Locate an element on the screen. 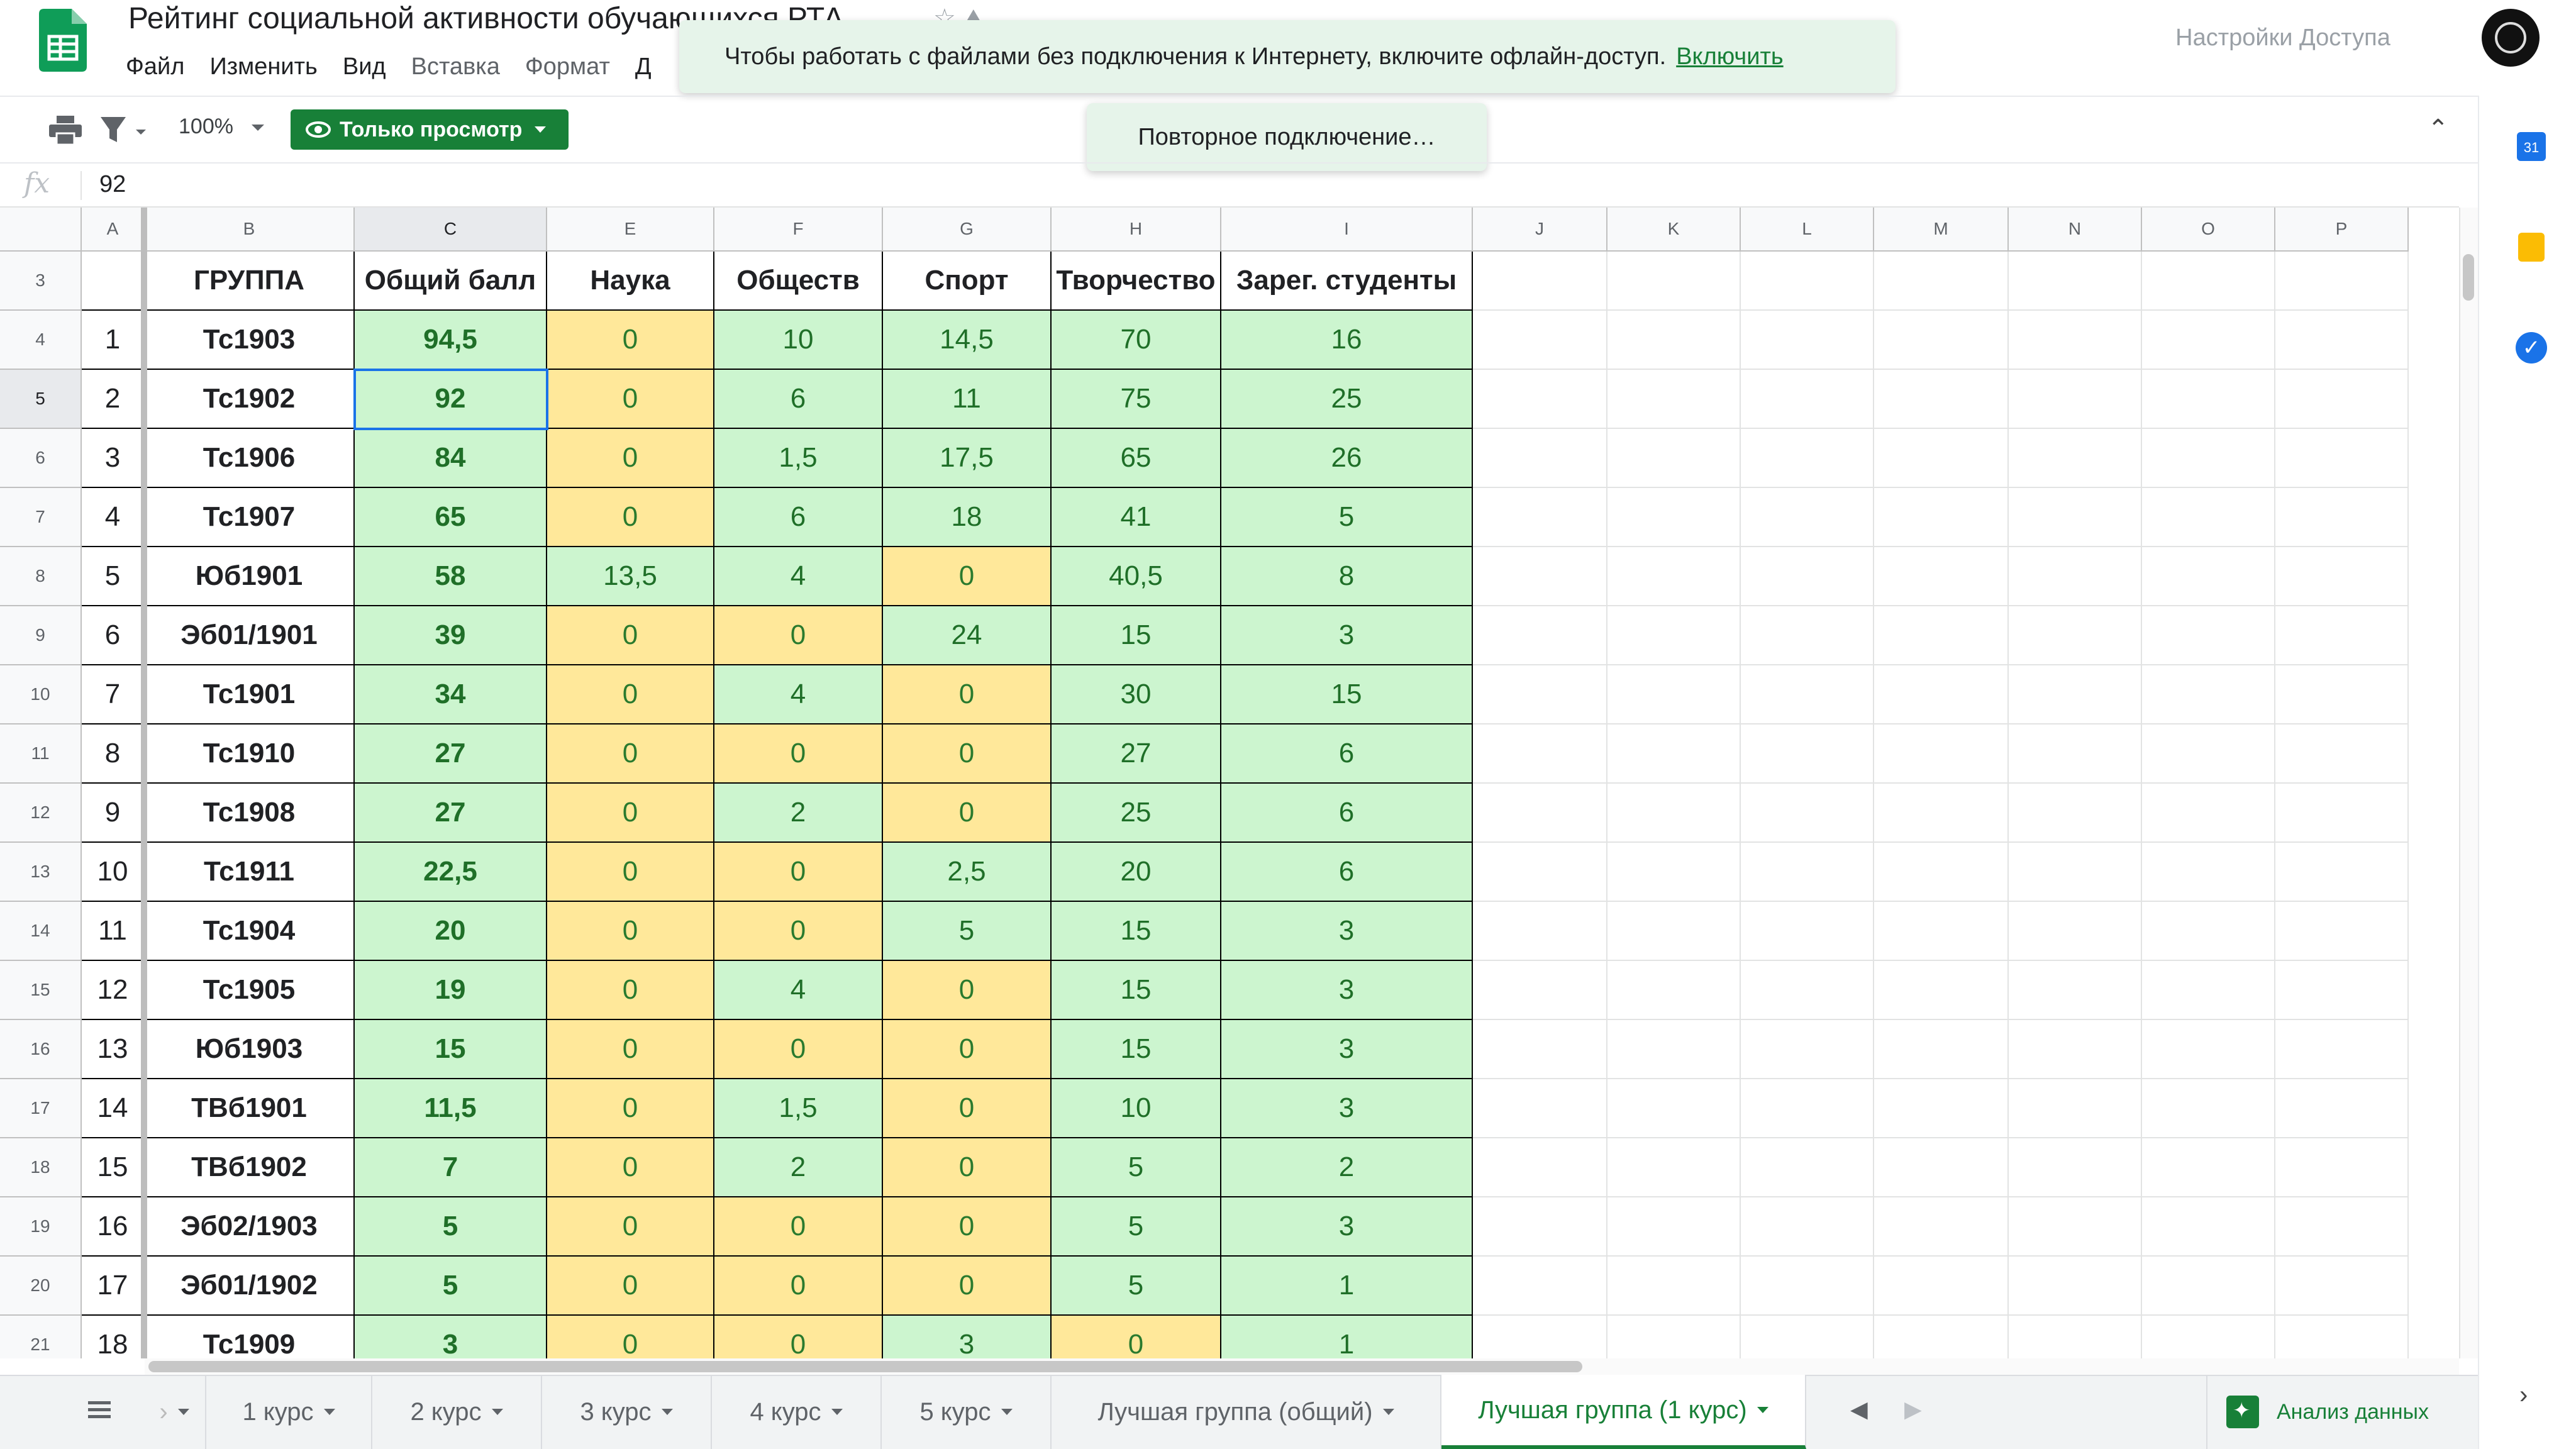 The image size is (2576, 1449). table-cell: 9 is located at coordinates (113, 813).